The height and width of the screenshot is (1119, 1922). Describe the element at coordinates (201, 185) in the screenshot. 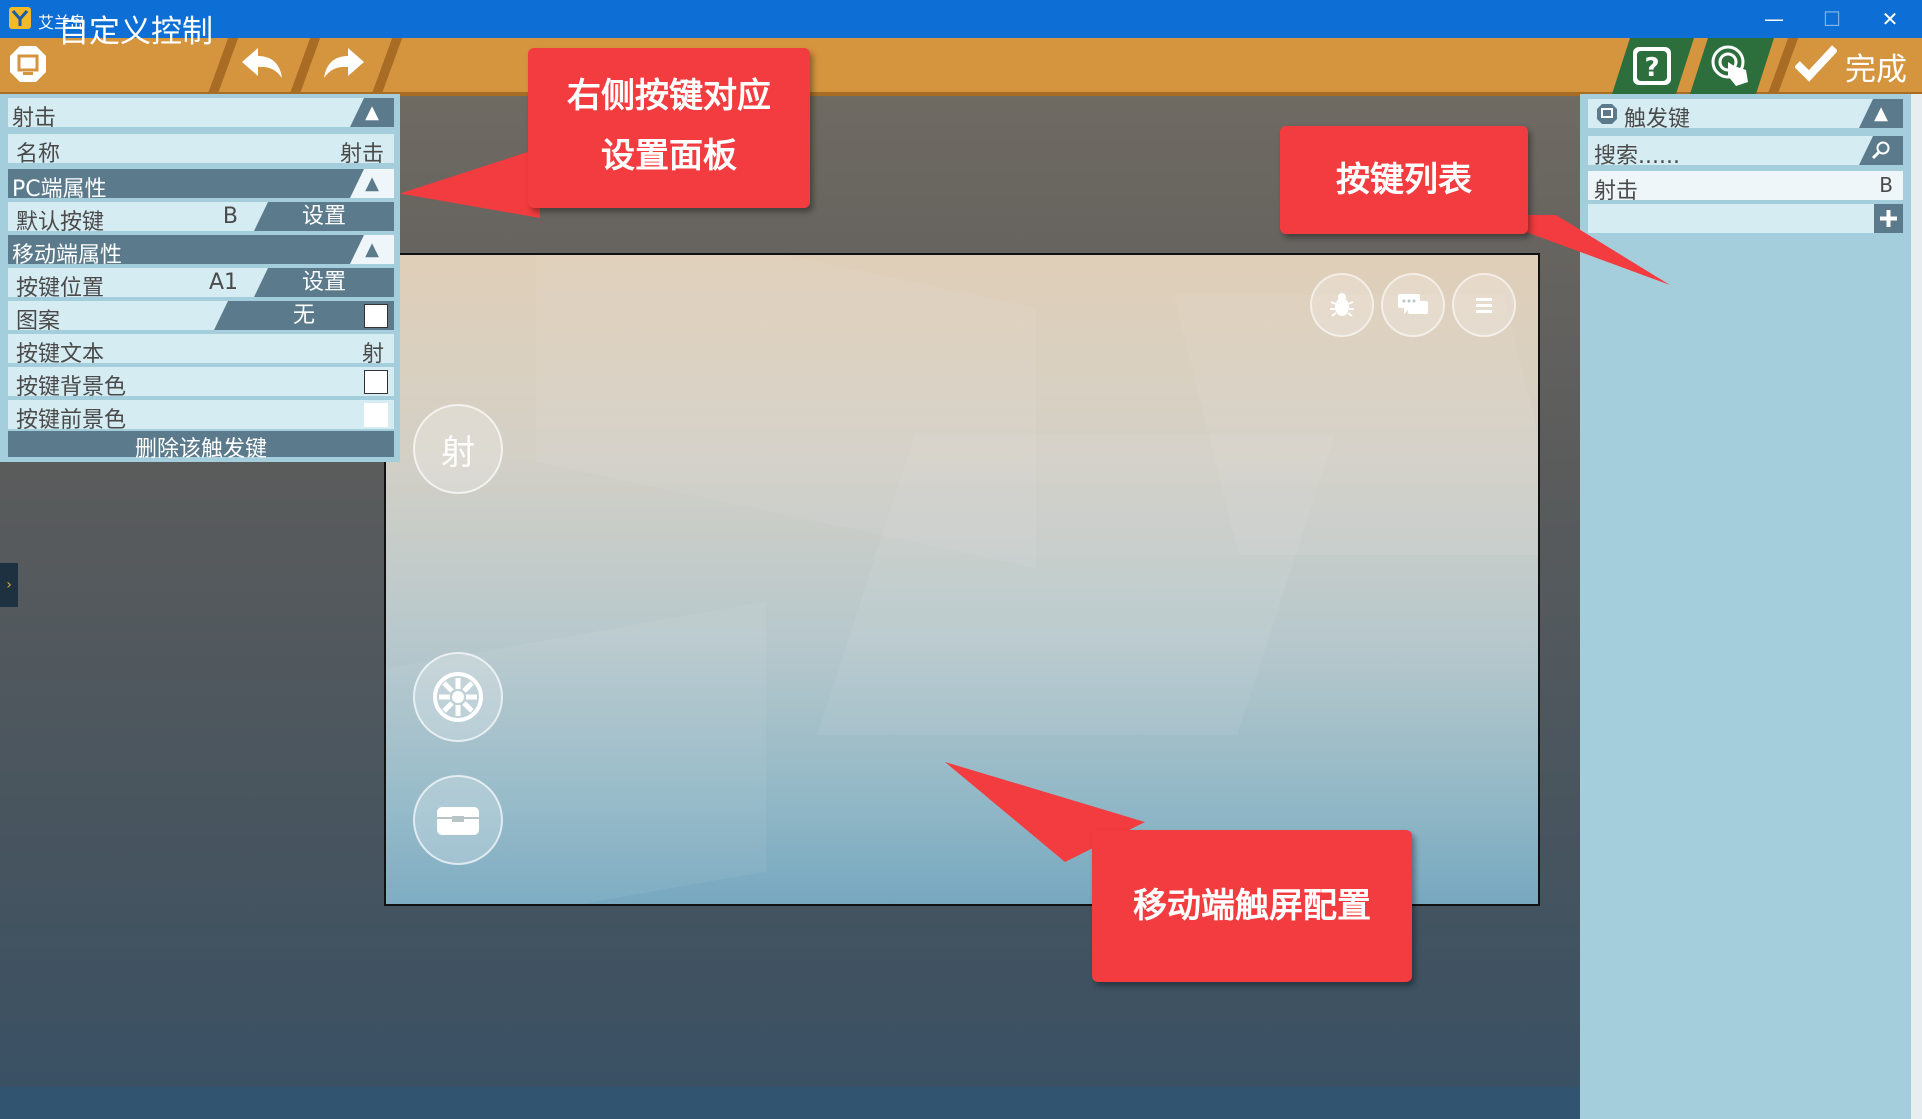

I see `pc-properties-header: PC端属性 ▲` at that location.